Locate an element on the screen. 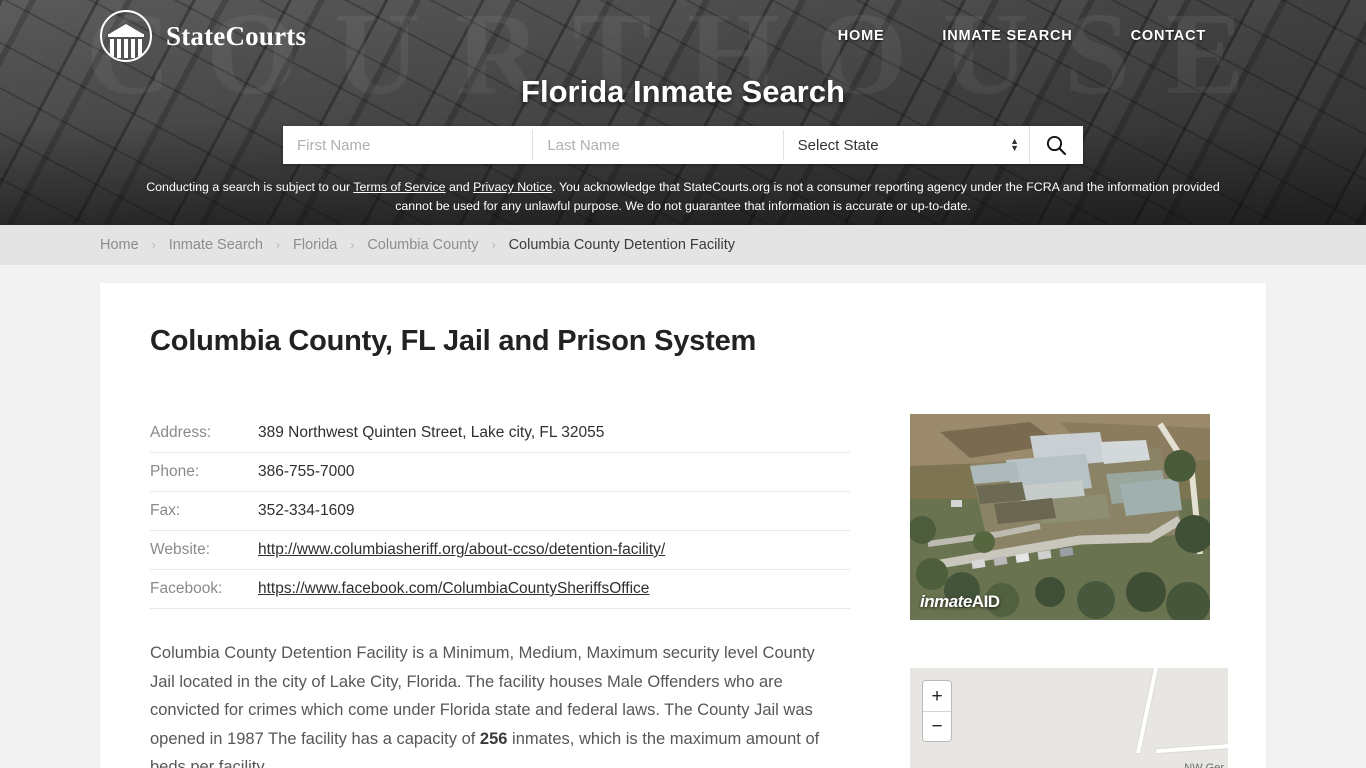  fact-key: Address: is located at coordinates (181, 432).